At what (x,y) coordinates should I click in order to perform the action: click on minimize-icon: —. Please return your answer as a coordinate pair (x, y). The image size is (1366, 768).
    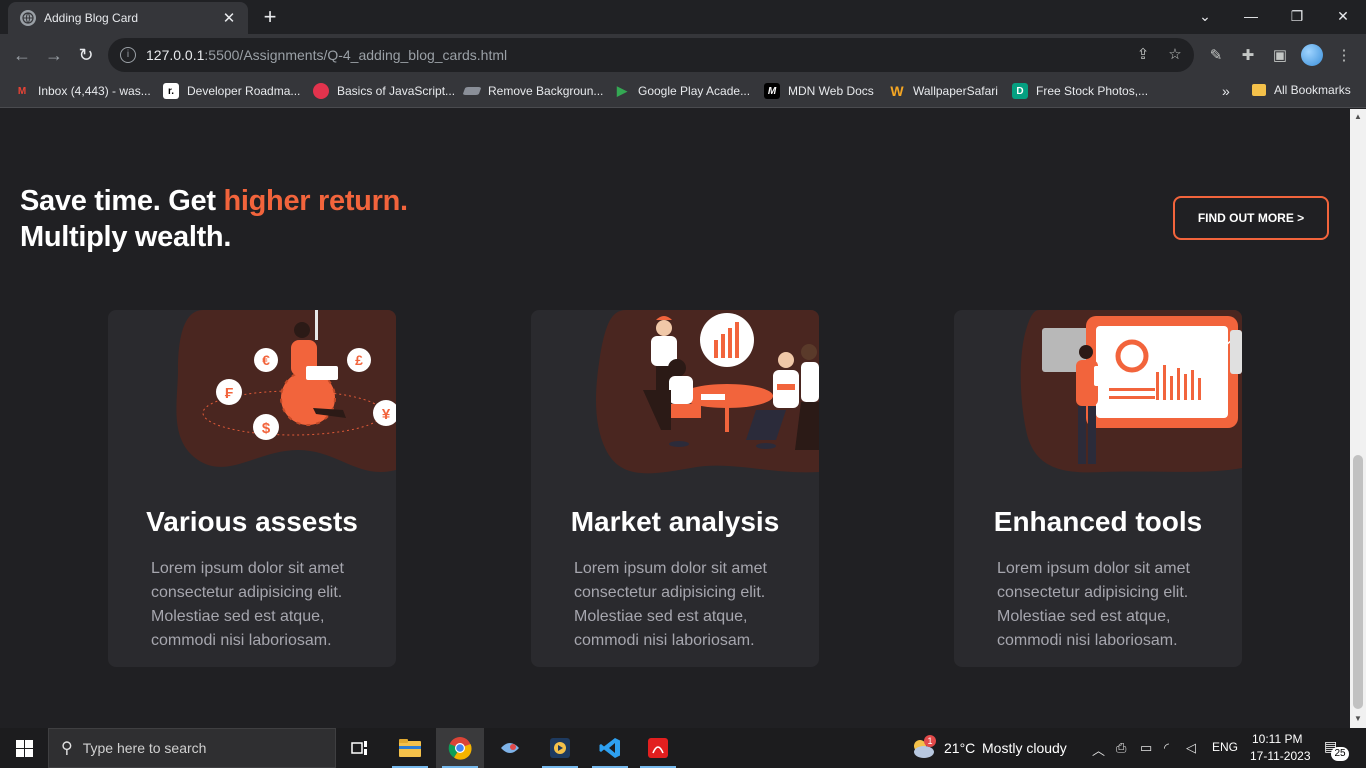
    Looking at the image, I should click on (1251, 16).